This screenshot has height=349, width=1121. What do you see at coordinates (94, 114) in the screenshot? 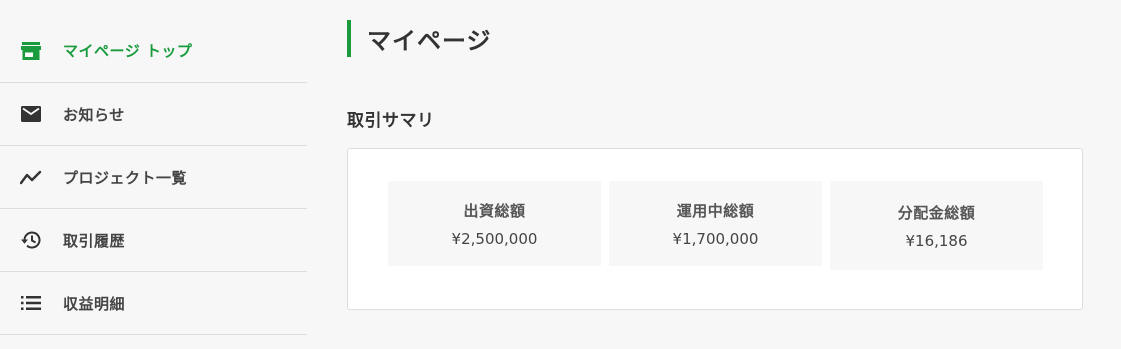
I see `sidebar-item-label: お知らせ` at bounding box center [94, 114].